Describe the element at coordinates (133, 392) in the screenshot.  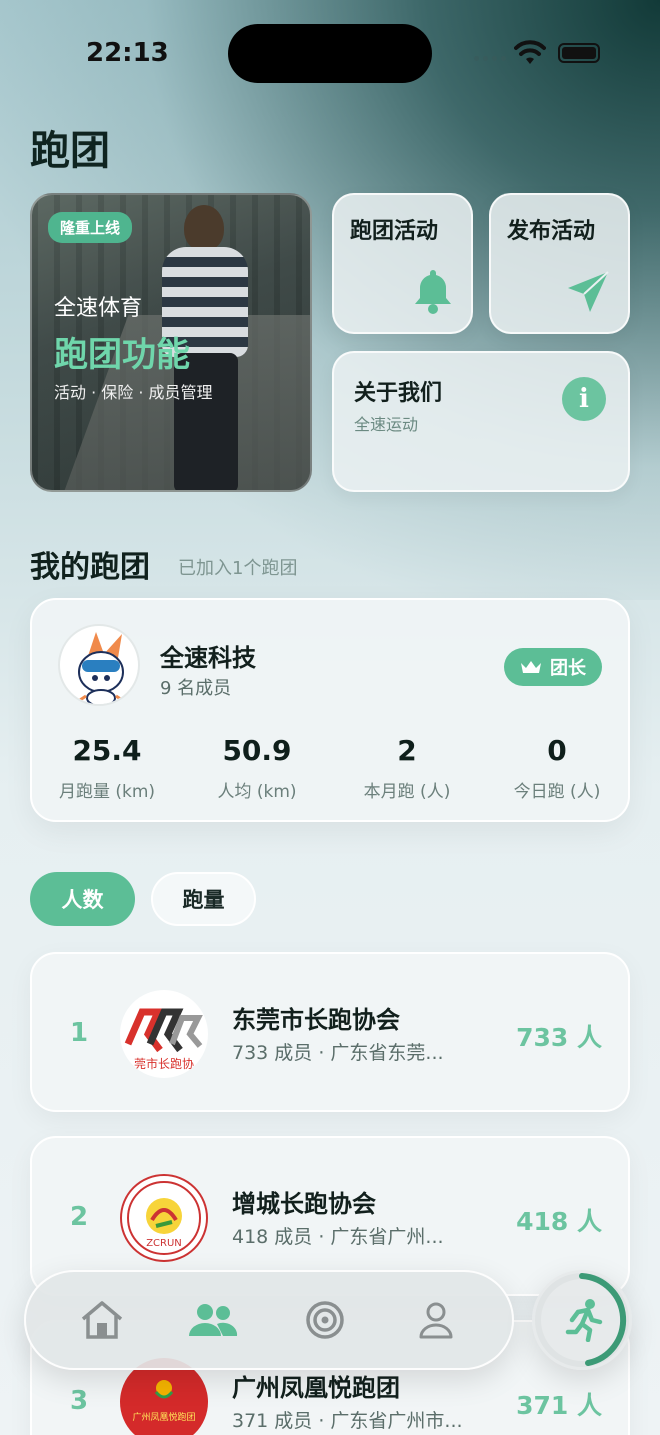
I see `banner-features: 活动 · 保险 · 成员管理` at that location.